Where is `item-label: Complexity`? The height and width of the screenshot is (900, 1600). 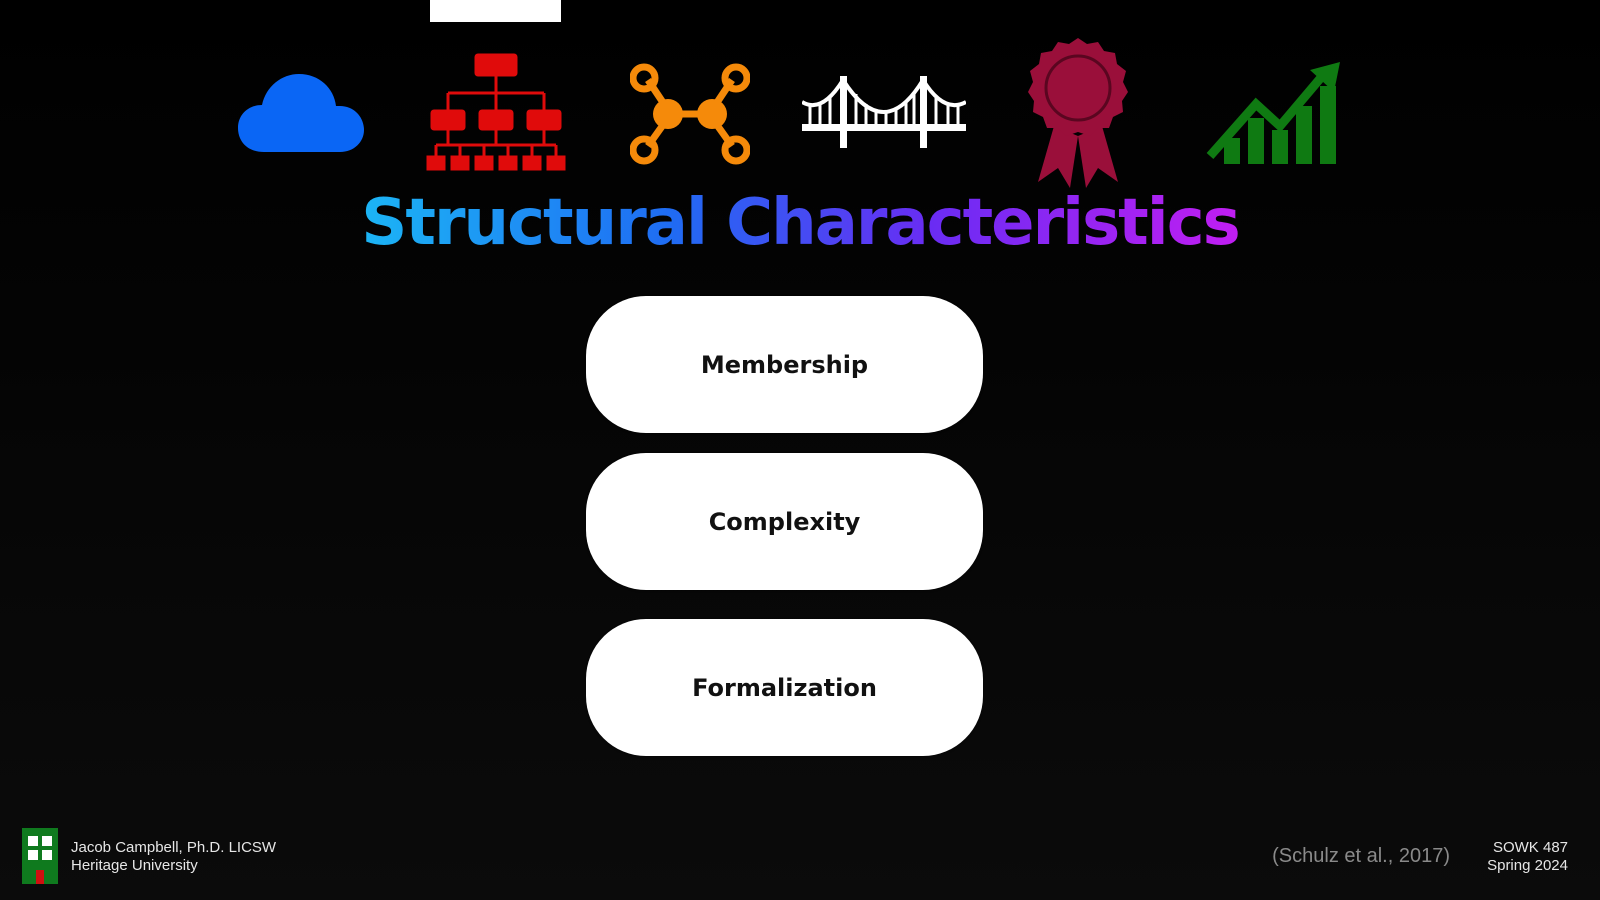
item-label: Complexity is located at coordinates (784, 521).